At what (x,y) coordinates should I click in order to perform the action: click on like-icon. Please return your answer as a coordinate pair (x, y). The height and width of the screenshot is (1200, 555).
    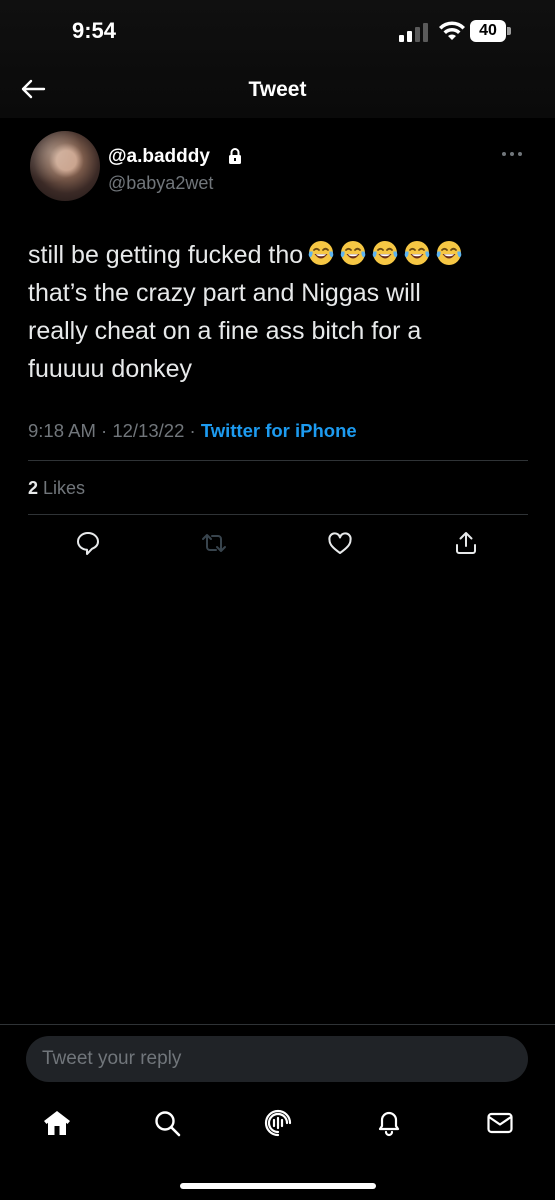
    Looking at the image, I should click on (340, 544).